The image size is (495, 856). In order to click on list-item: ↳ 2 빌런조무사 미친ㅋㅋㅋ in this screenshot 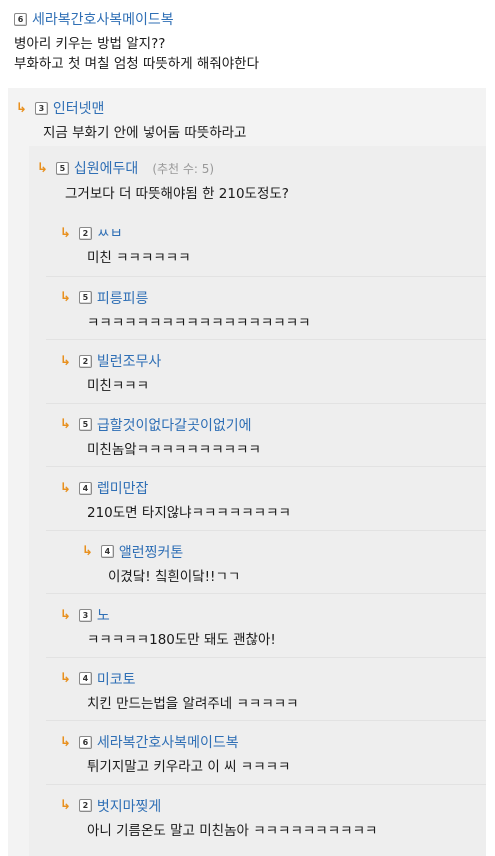, I will do `click(266, 371)`.